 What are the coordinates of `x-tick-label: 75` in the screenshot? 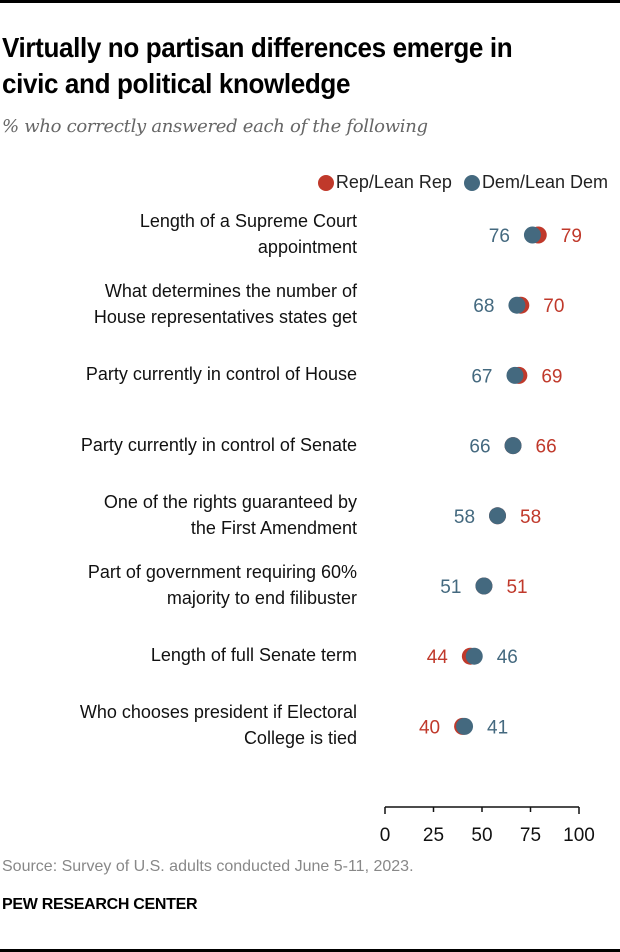 It's located at (530, 835).